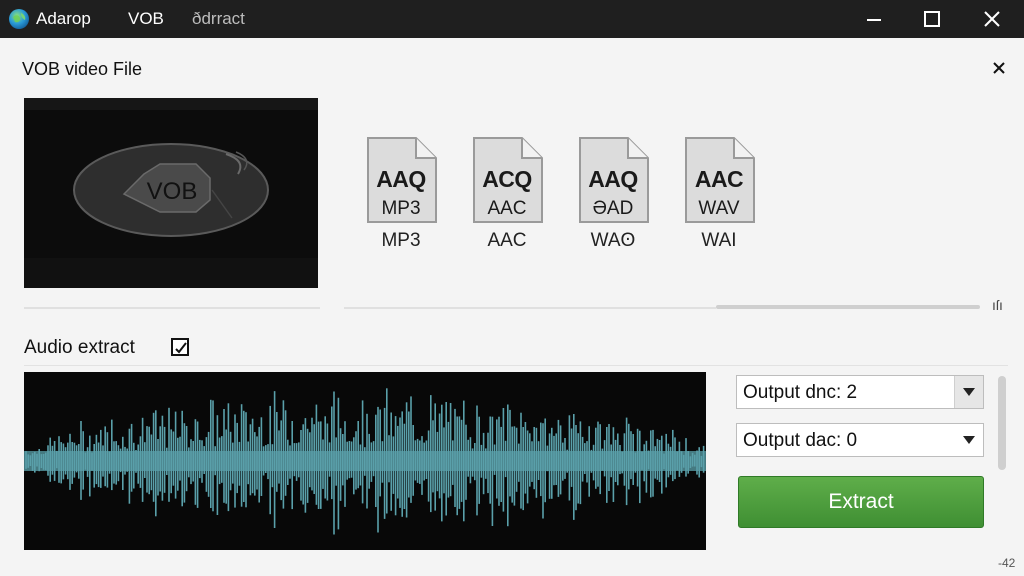 The width and height of the screenshot is (1024, 576). I want to click on format-code: ACQ, so click(507, 179).